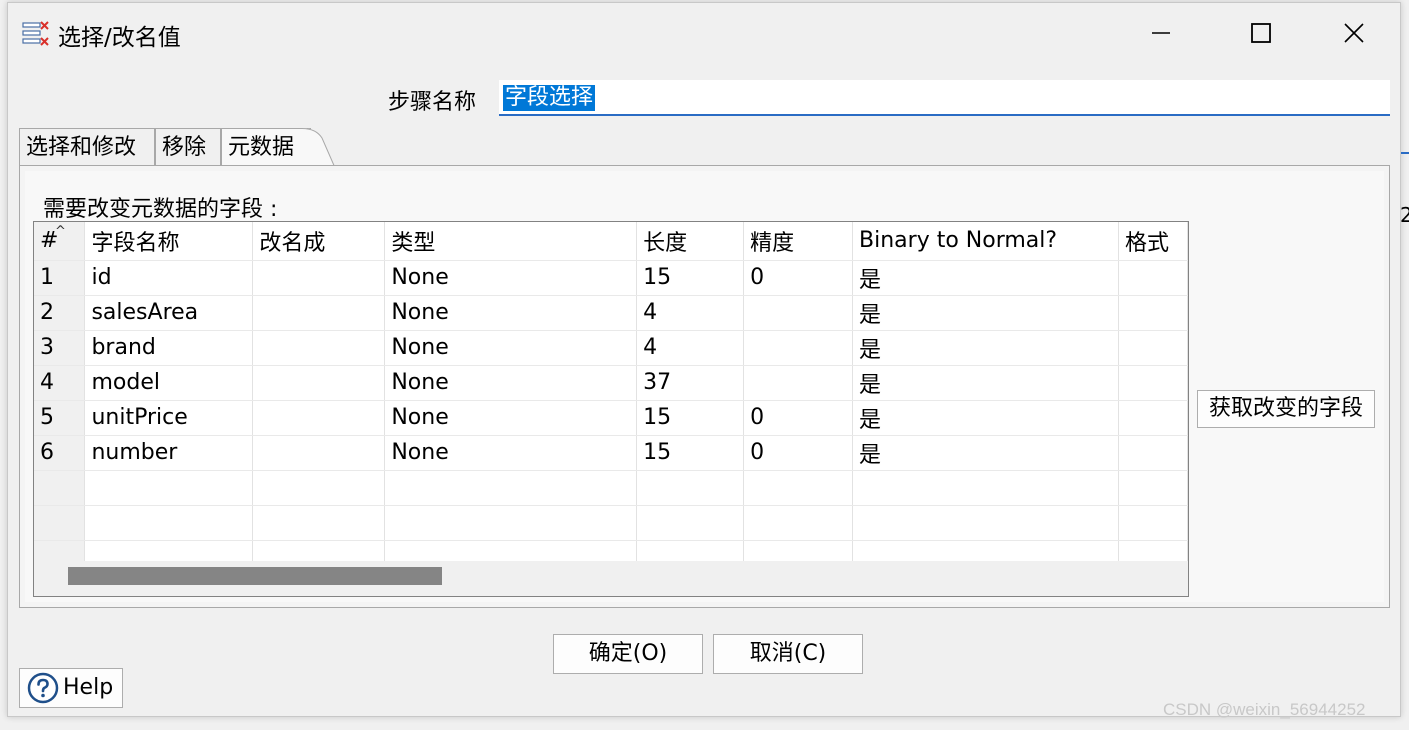  What do you see at coordinates (628, 654) in the screenshot?
I see `ok-button: 确定(O)` at bounding box center [628, 654].